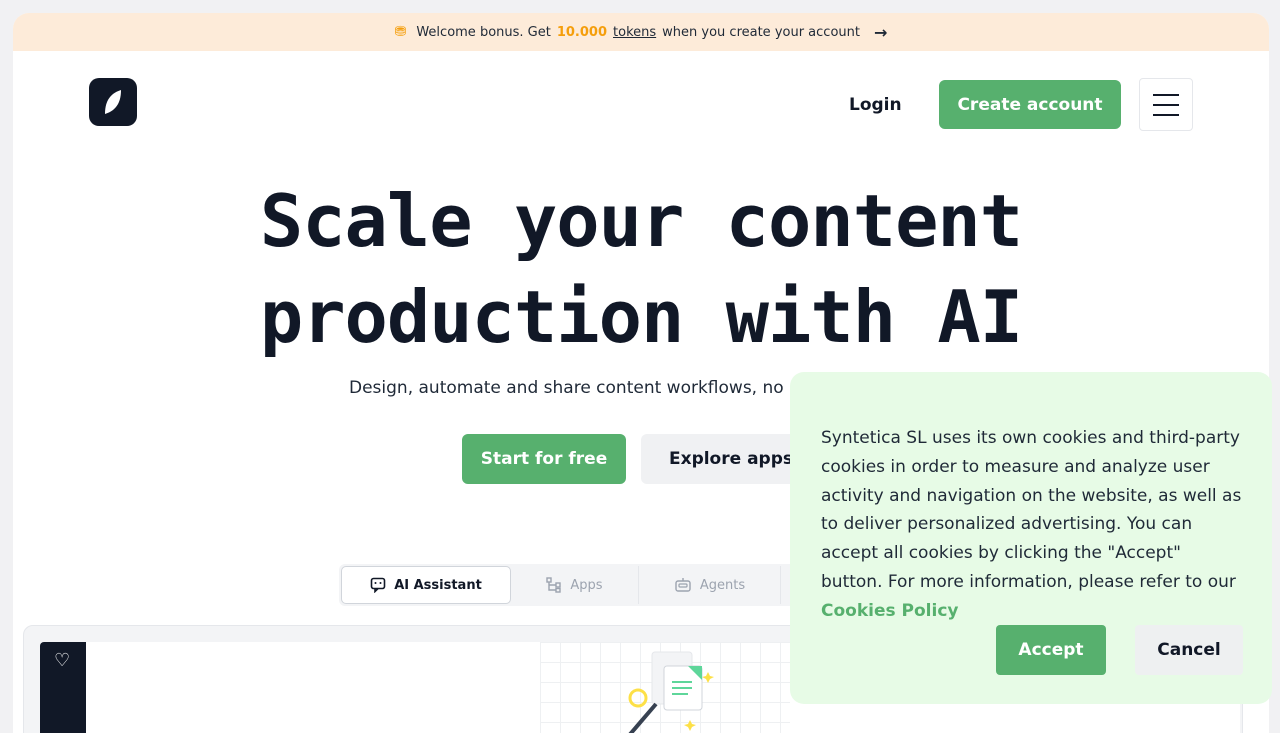 This screenshot has width=1280, height=733. What do you see at coordinates (1189, 650) in the screenshot?
I see `cancel-cookies-button: Cancel` at bounding box center [1189, 650].